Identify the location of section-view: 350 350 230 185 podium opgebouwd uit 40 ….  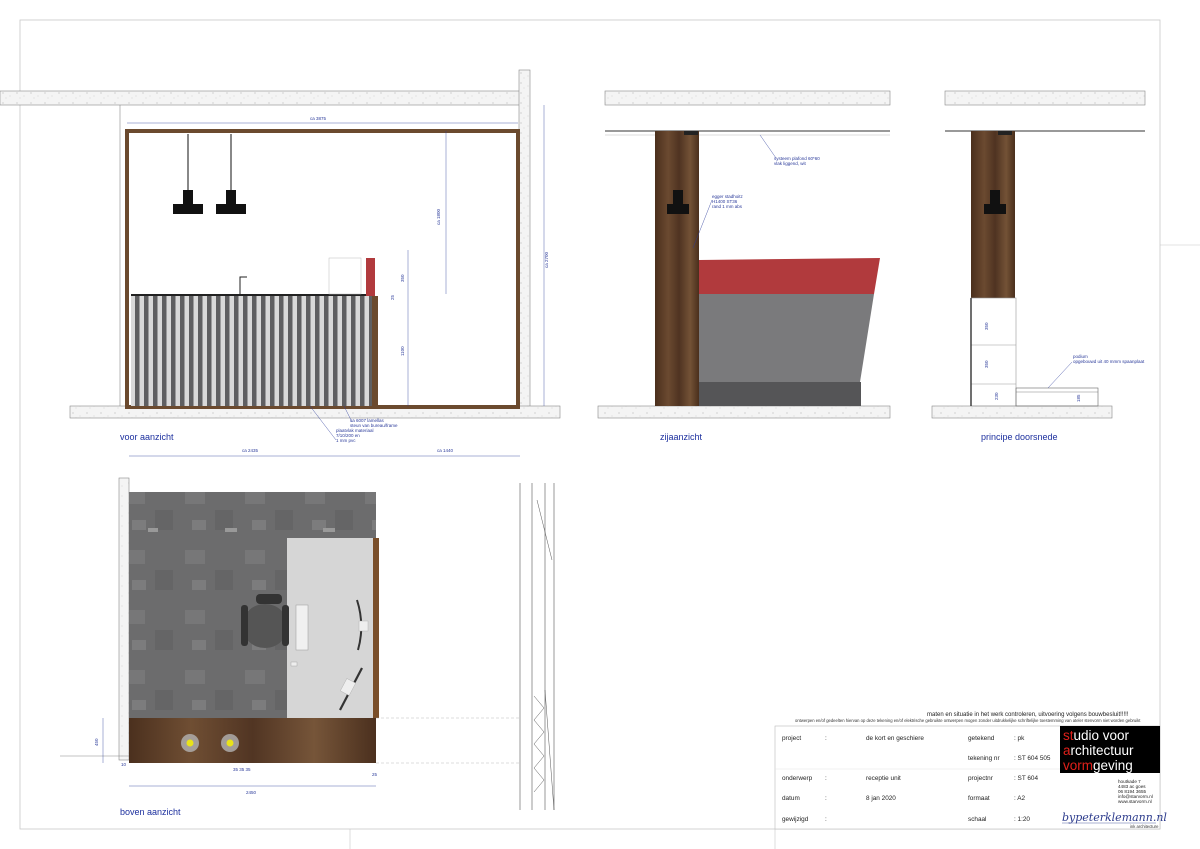
(1038, 266).